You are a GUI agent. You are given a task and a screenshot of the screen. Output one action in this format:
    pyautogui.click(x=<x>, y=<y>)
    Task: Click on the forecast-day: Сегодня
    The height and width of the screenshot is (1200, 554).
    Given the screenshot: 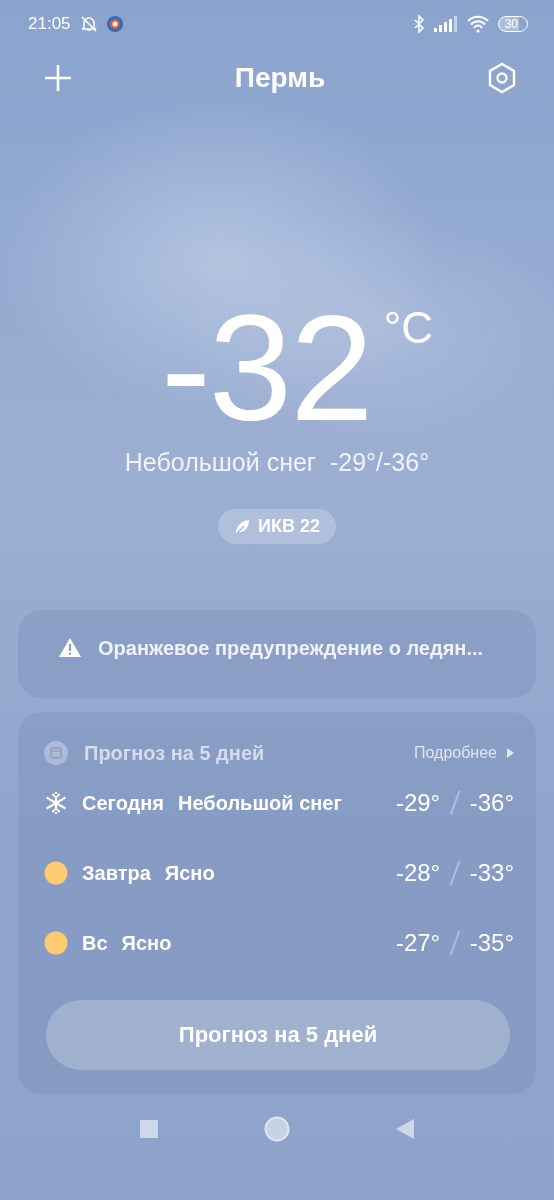 What is the action you would take?
    pyautogui.click(x=123, y=803)
    